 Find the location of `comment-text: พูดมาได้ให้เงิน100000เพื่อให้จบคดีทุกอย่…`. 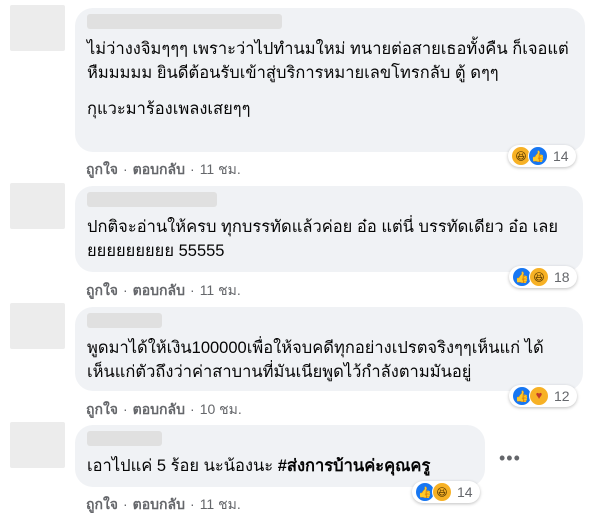

comment-text: พูดมาได้ให้เงิน100000เพื่อให้จบคดีทุกอย่… is located at coordinates (329, 360).